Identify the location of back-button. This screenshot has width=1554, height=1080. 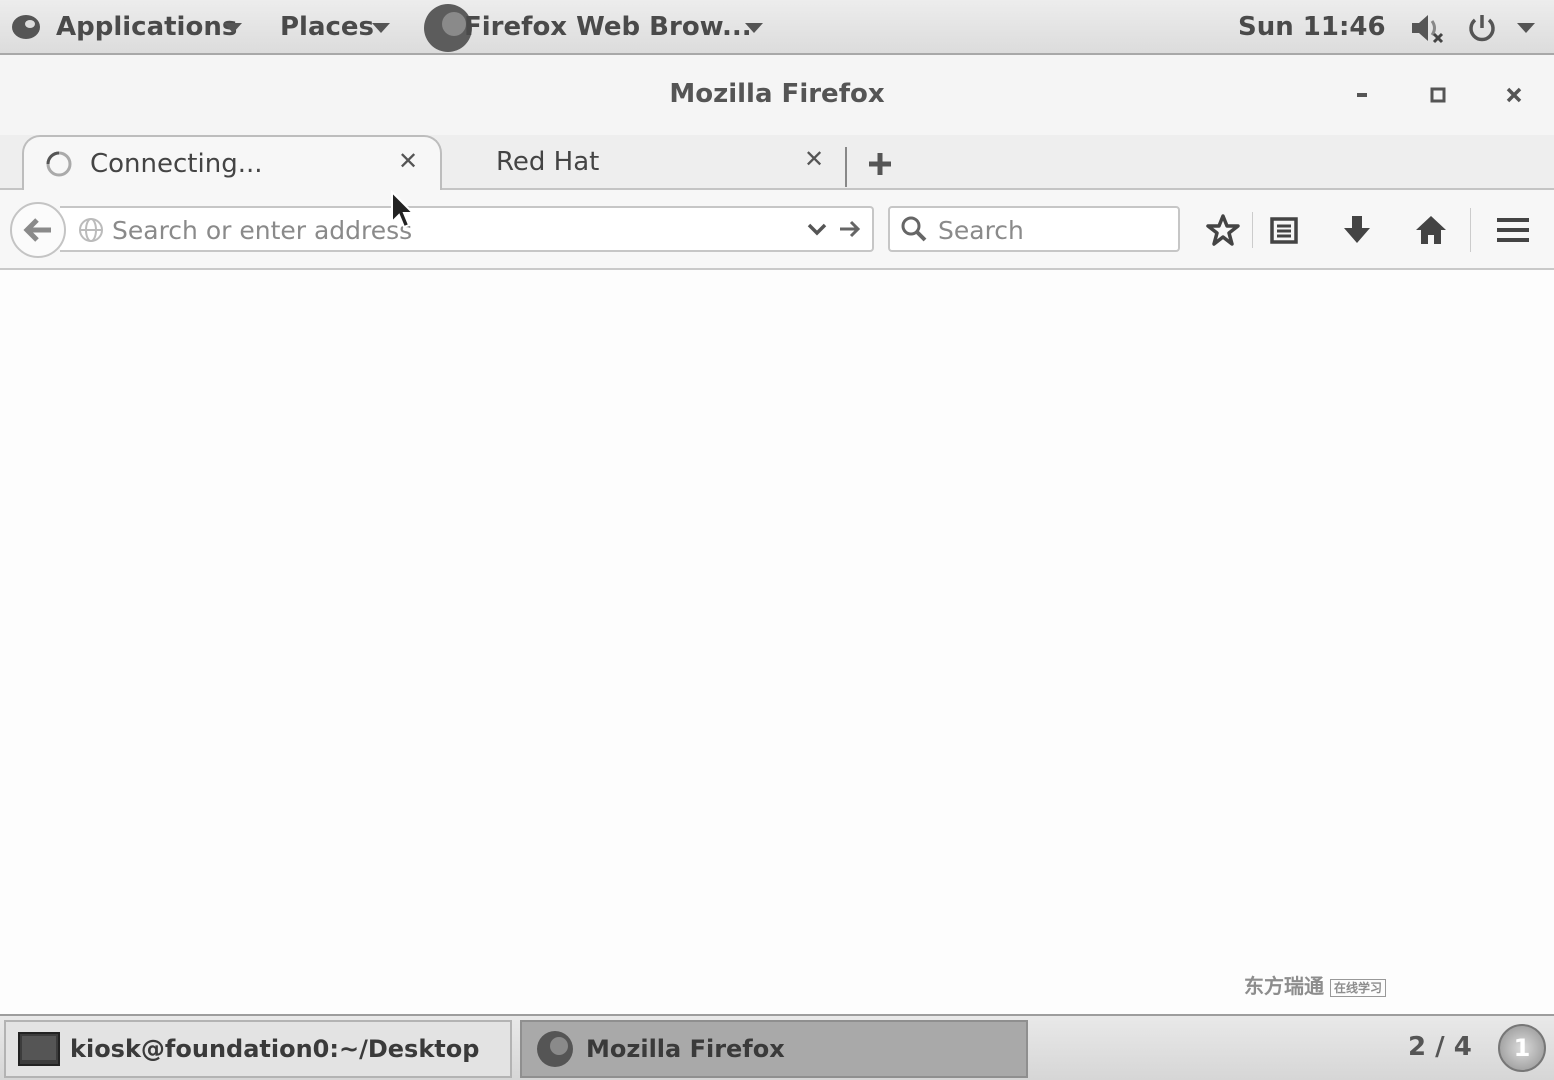
(38, 230).